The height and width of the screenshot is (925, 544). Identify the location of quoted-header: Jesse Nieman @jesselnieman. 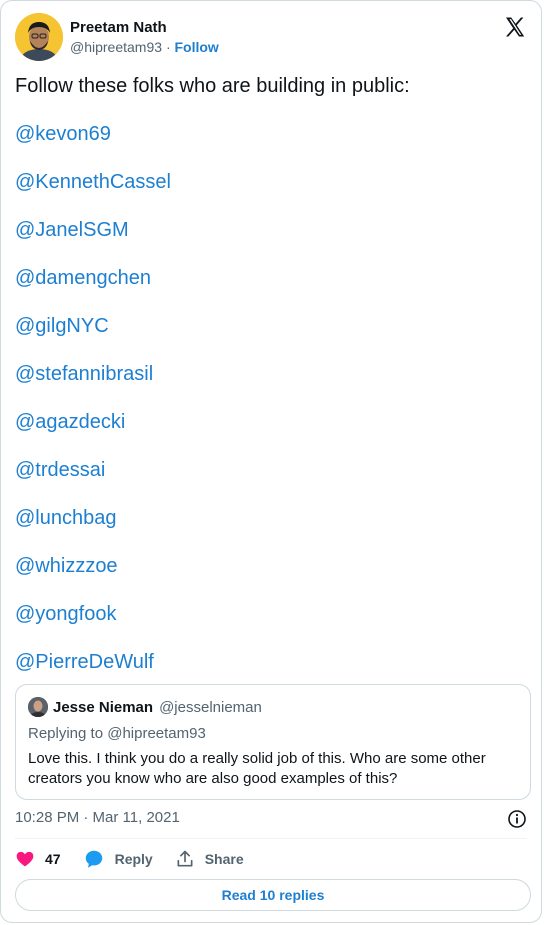
(145, 707).